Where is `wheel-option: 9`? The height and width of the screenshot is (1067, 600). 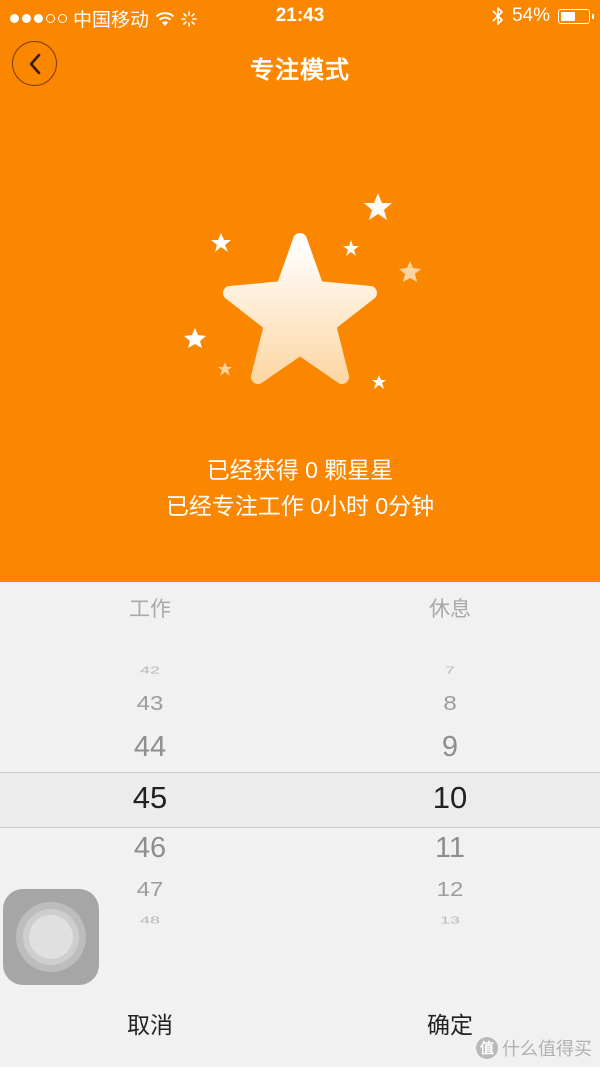 wheel-option: 9 is located at coordinates (450, 747).